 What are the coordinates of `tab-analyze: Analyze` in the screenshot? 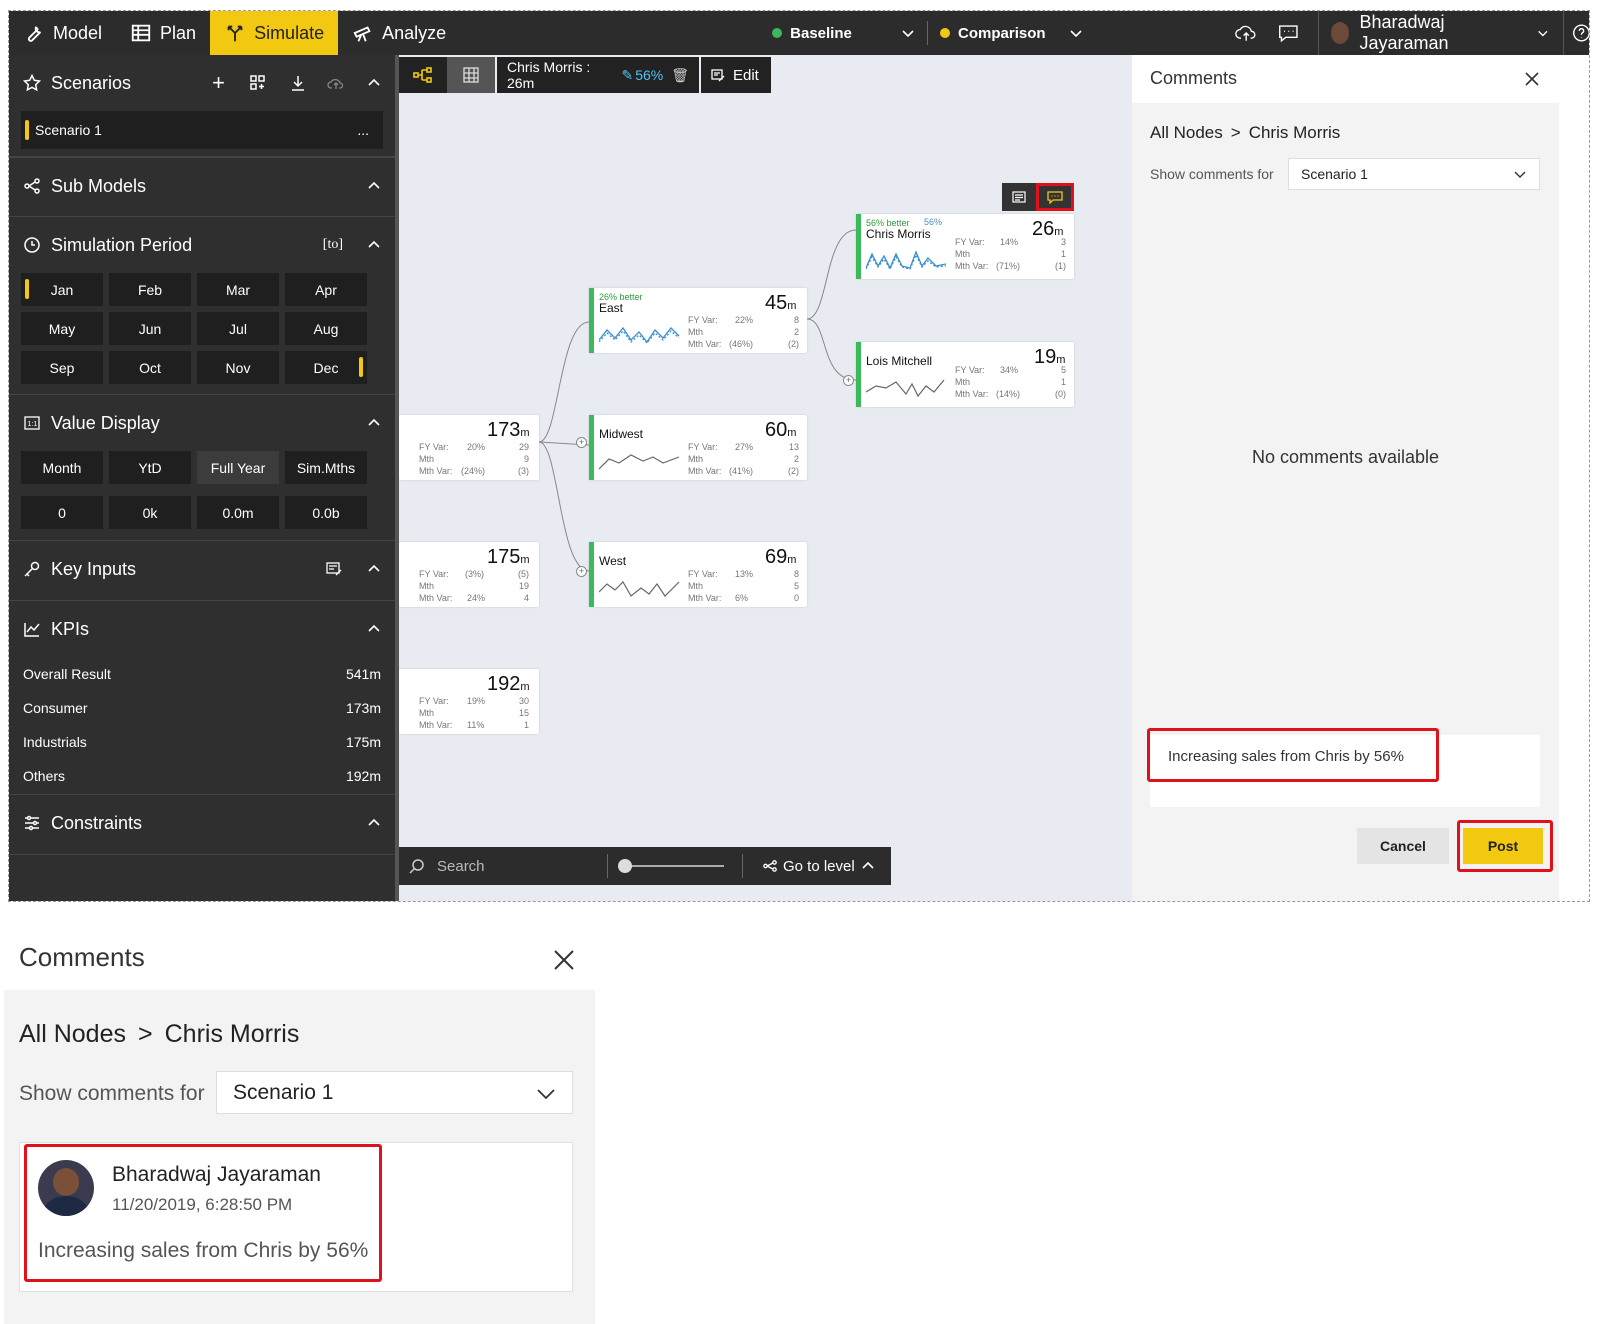 It's located at (399, 33).